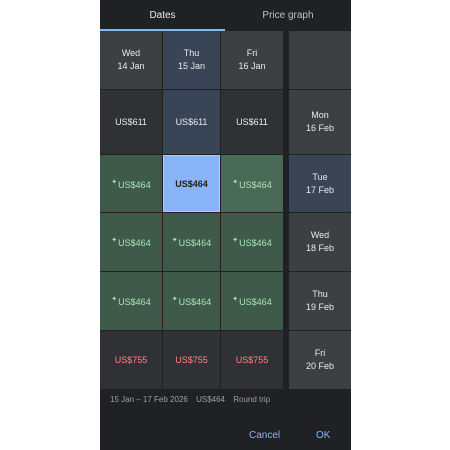  Describe the element at coordinates (323, 435) in the screenshot. I see `ok-button: OK` at that location.